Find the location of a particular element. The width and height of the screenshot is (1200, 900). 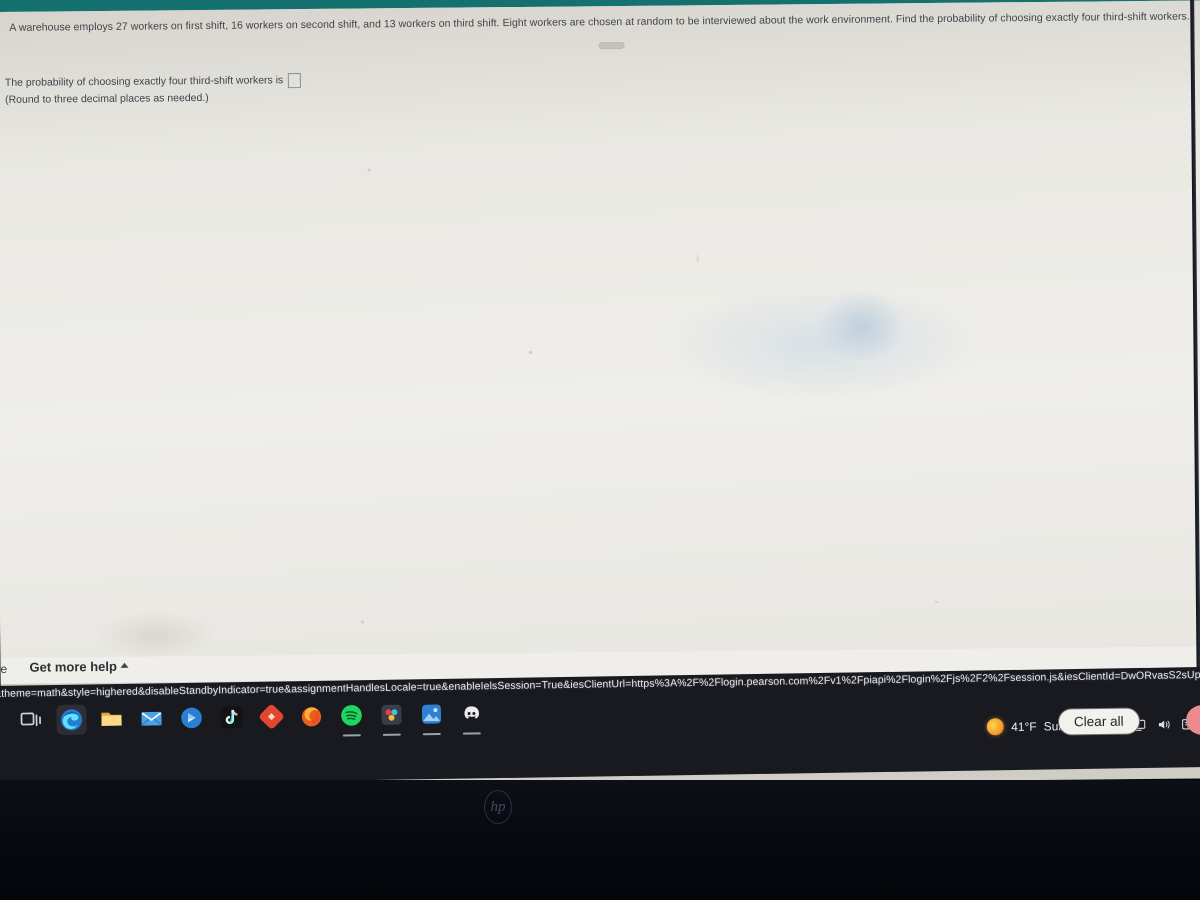

taskbar-item-red-diamond-app is located at coordinates (271, 716).